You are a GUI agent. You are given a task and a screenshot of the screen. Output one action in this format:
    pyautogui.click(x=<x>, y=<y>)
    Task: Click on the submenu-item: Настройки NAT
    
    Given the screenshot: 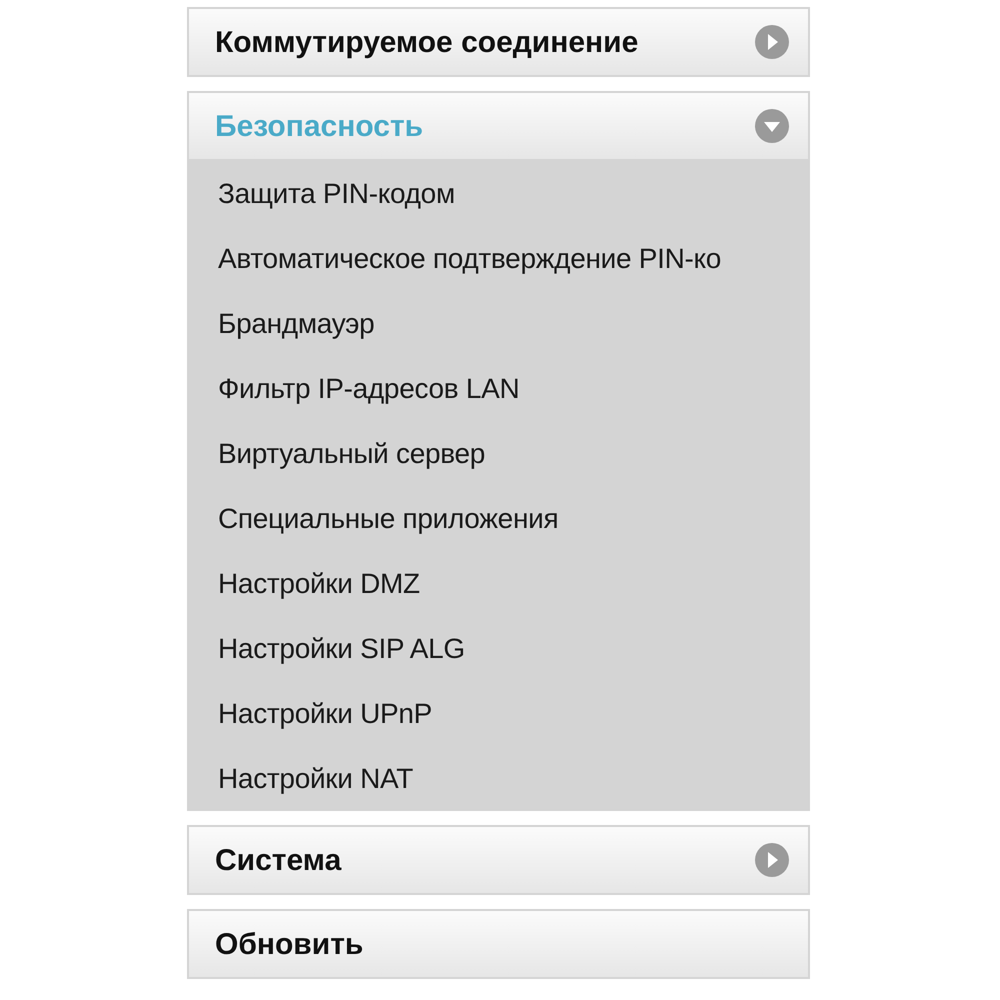 What is the action you would take?
    pyautogui.click(x=514, y=778)
    